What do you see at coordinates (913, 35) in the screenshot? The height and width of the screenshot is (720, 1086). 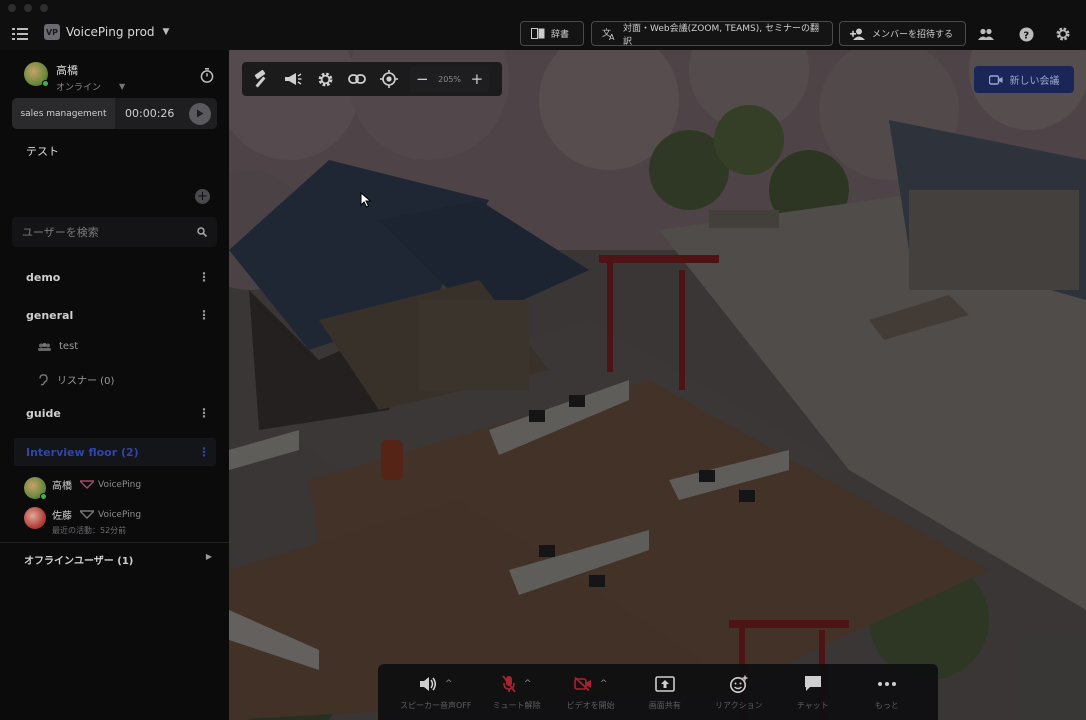 I see `invite-label: メンバーを招待する` at bounding box center [913, 35].